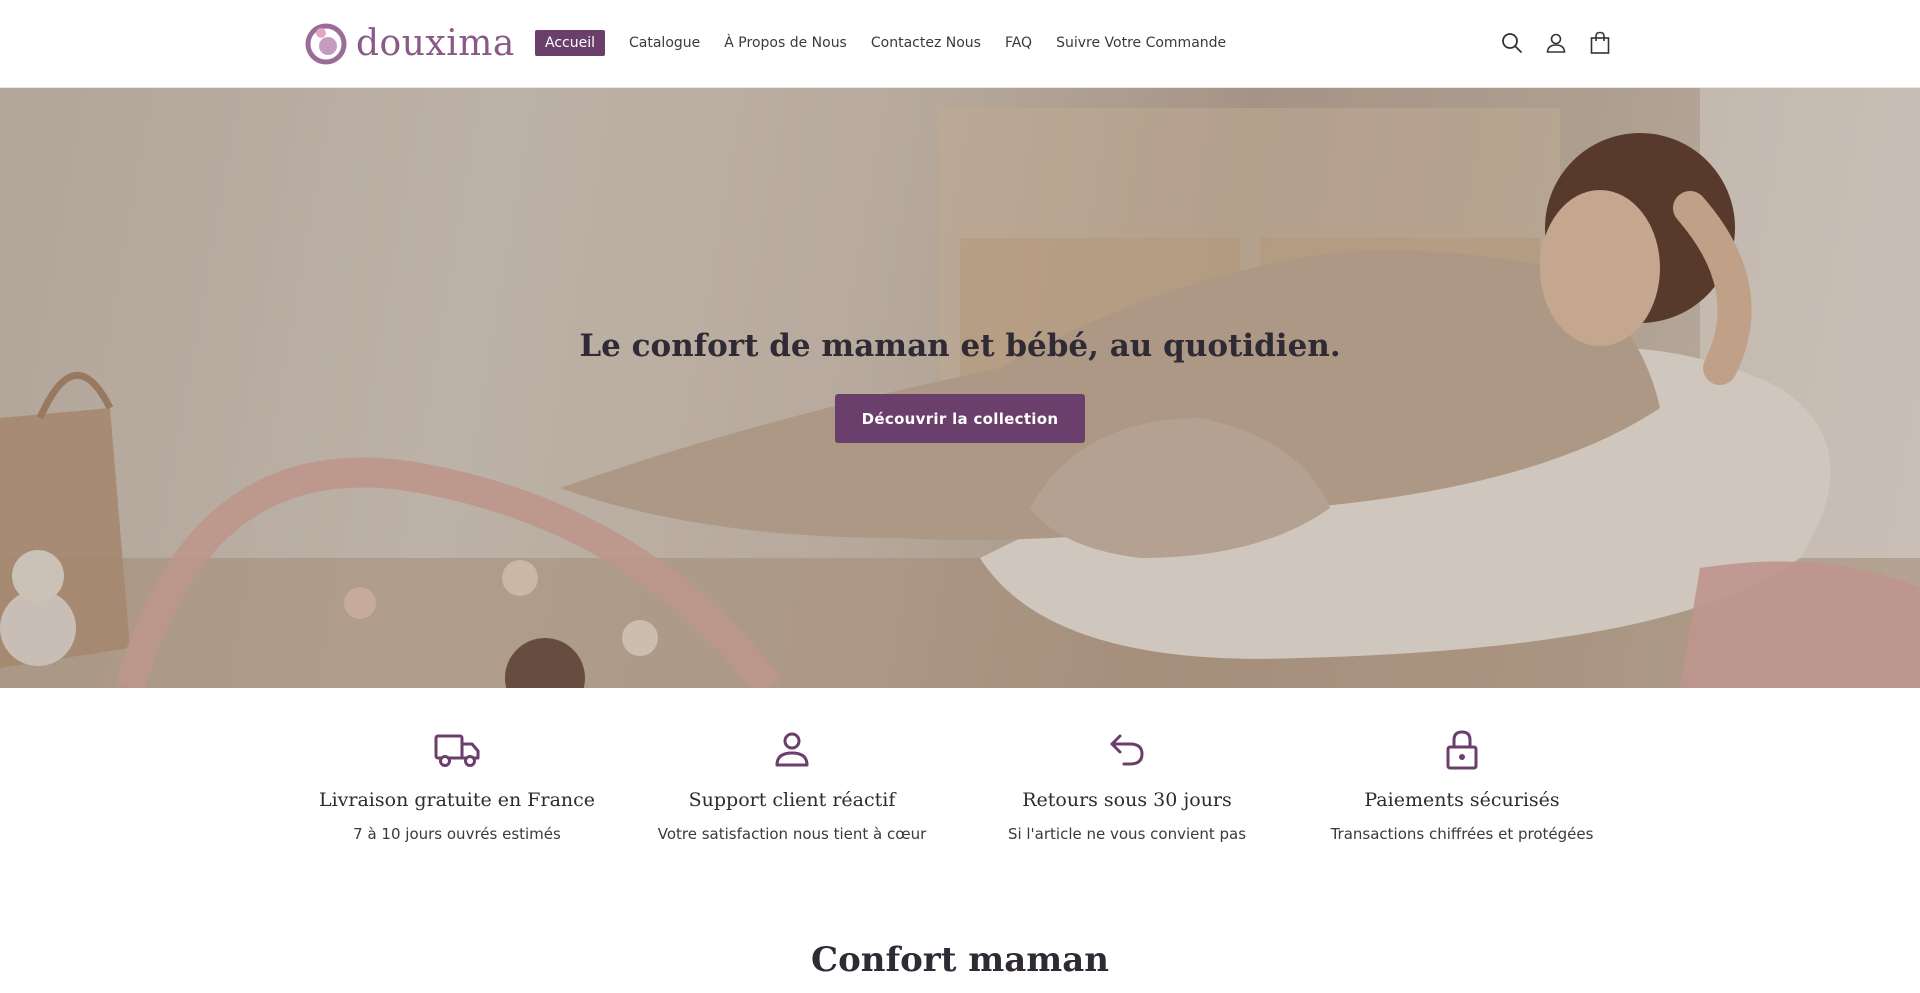 The height and width of the screenshot is (993, 1920). Describe the element at coordinates (960, 418) in the screenshot. I see `discover-collection-button: Découvrir la collection` at that location.